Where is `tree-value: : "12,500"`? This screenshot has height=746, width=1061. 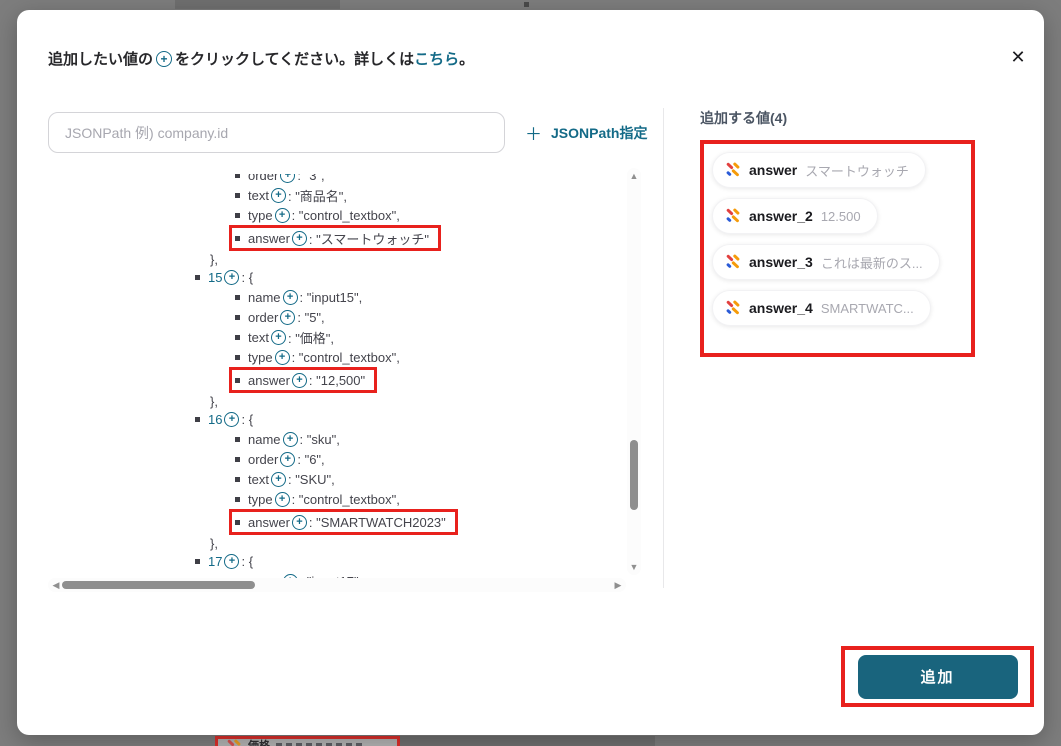
tree-value: : "12,500" is located at coordinates (337, 380).